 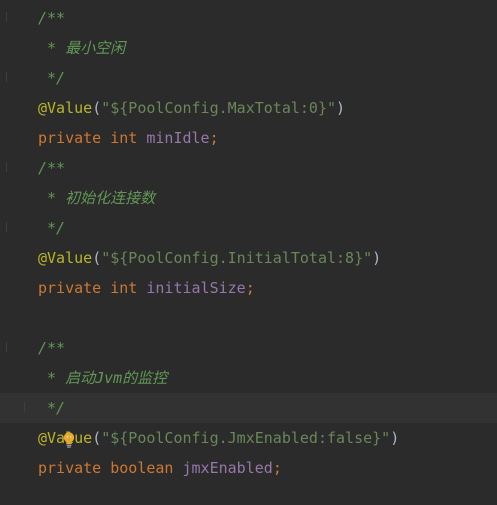 I want to click on code-line: @Value("${PoolConfig.MaxTotal:0}"), so click(x=248, y=108).